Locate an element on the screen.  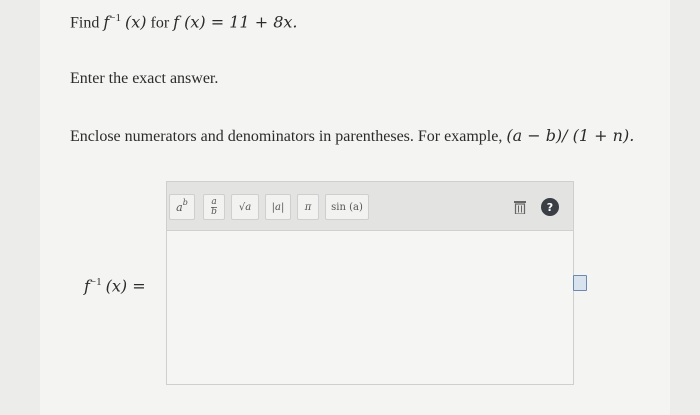
question-prompt: Find f−1 (x) for f (x) = 11 + 8x. is located at coordinates (183, 22).